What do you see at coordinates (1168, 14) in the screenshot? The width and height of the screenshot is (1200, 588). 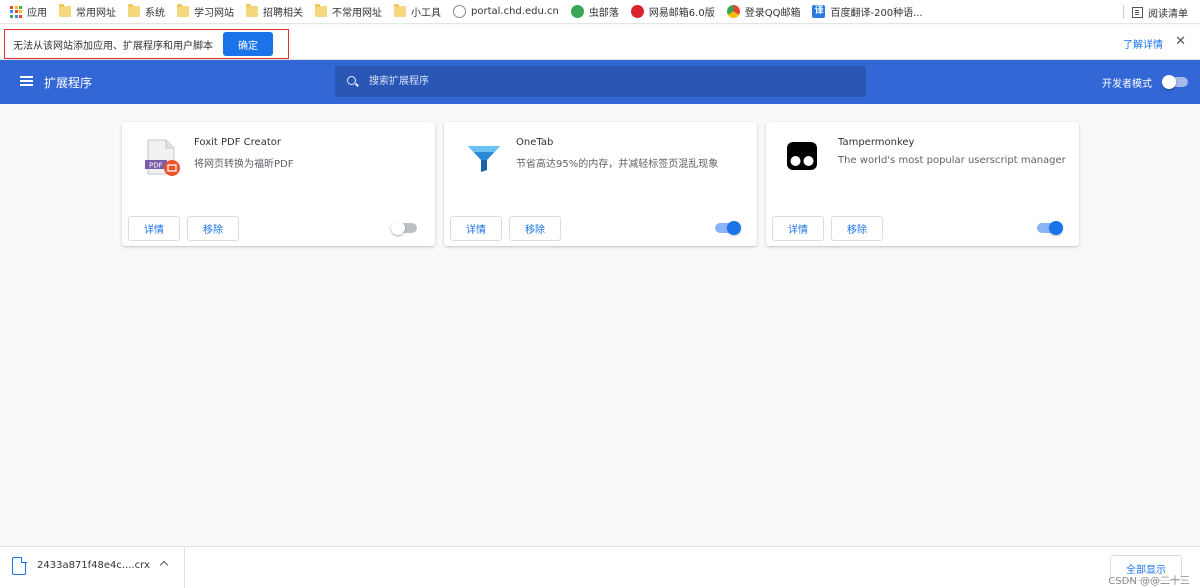 I see `reading-list-label: 阅读清单` at bounding box center [1168, 14].